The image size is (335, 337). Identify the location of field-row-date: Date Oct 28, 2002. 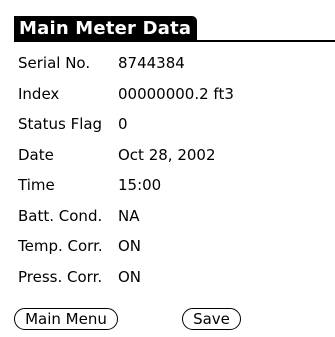
(174, 155).